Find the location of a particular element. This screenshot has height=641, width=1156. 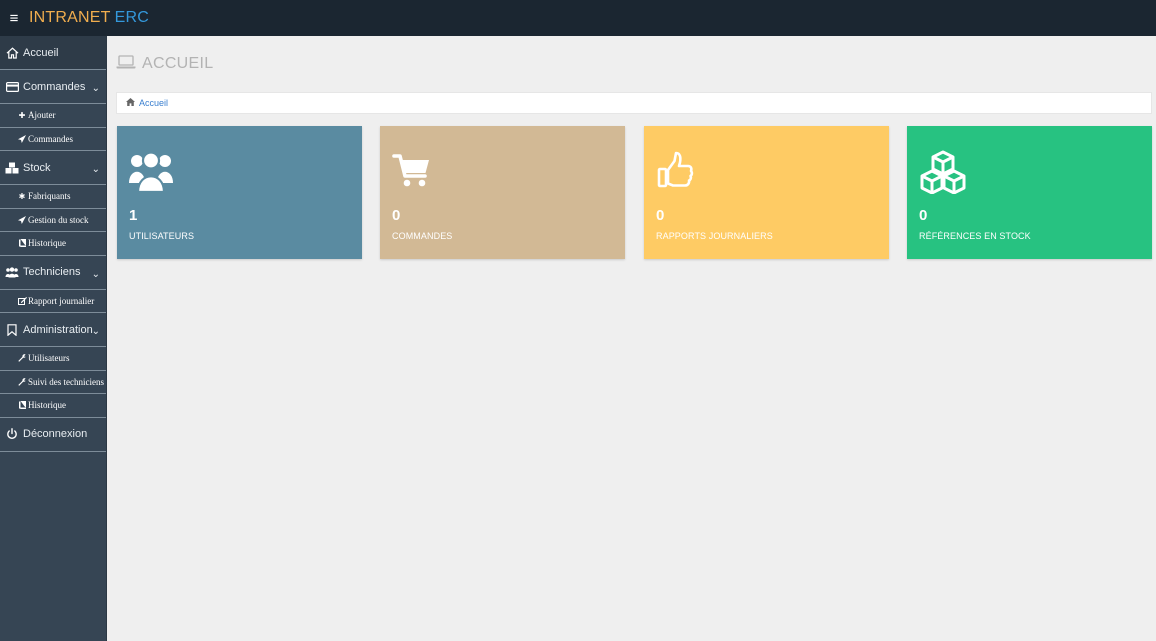

breadcrumb: Accueil is located at coordinates (634, 103).